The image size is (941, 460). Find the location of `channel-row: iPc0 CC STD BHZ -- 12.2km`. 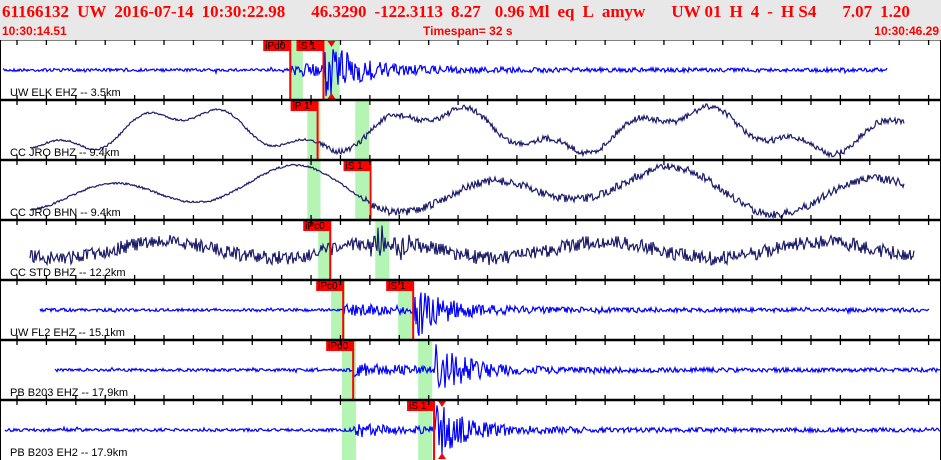

channel-row: iPc0 CC STD BHZ -- 12.2km is located at coordinates (470, 247).